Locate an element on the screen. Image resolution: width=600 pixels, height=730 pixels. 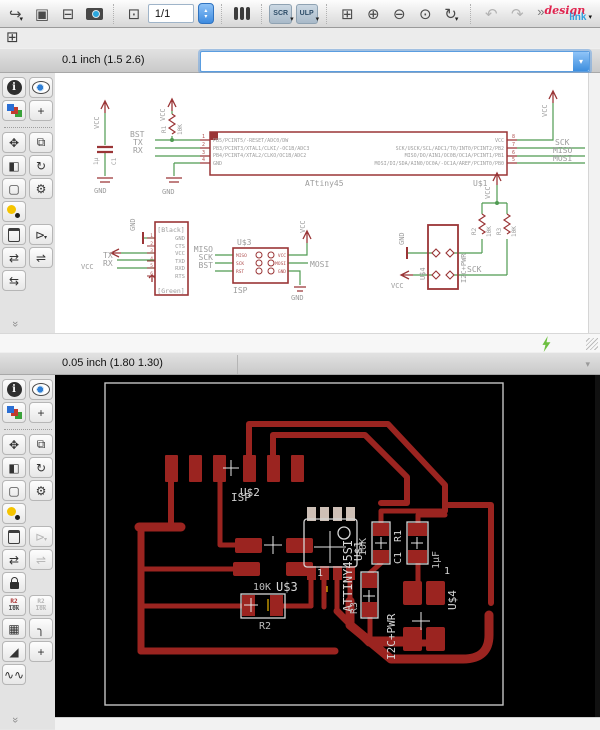
route-button: ╮ is located at coordinates (41, 628).